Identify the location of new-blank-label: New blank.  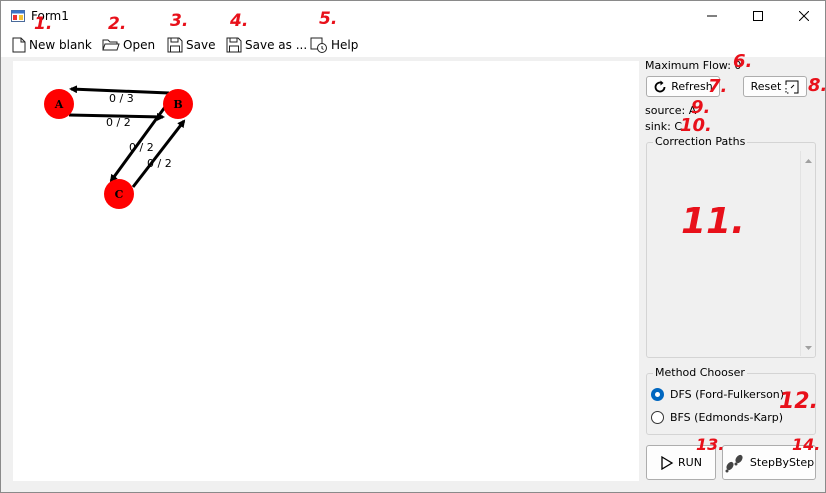
(60, 45).